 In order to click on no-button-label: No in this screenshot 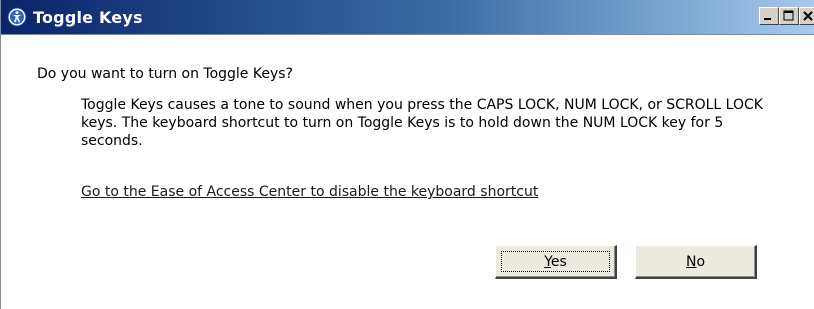, I will do `click(695, 262)`.